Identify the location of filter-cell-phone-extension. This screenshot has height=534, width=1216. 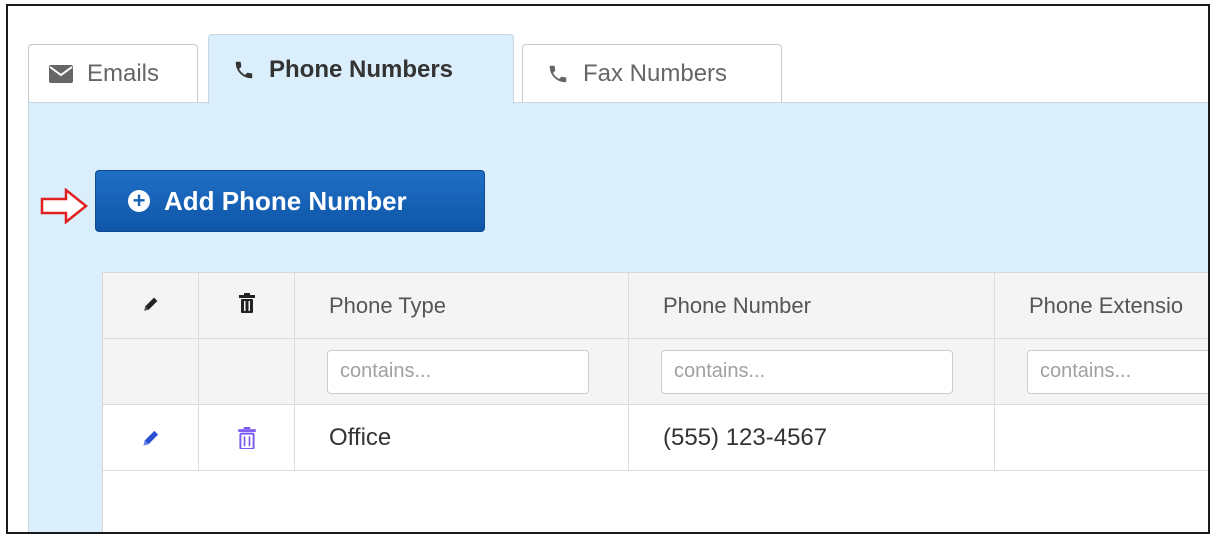
(1101, 371).